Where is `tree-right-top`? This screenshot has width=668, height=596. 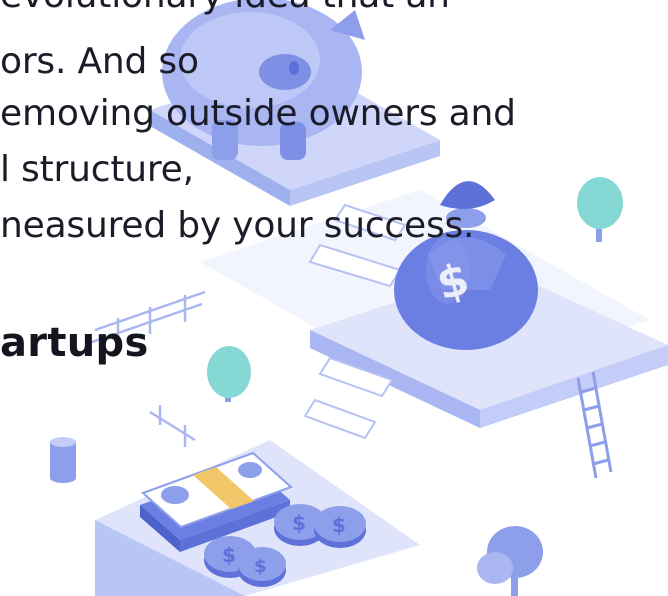
tree-right-top is located at coordinates (600, 209).